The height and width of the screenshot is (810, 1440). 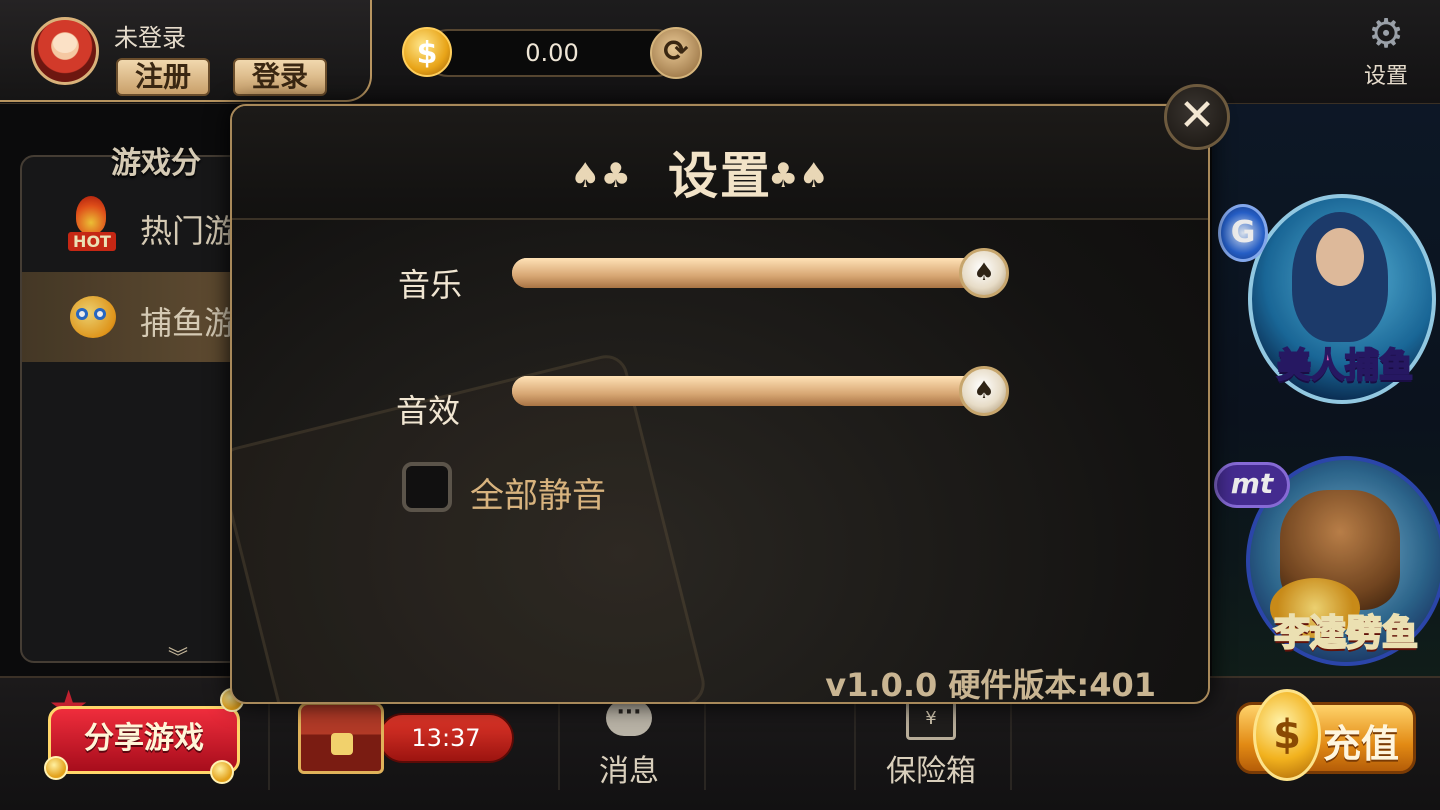 What do you see at coordinates (144, 740) in the screenshot?
I see `share-game-button: 分享游戏` at bounding box center [144, 740].